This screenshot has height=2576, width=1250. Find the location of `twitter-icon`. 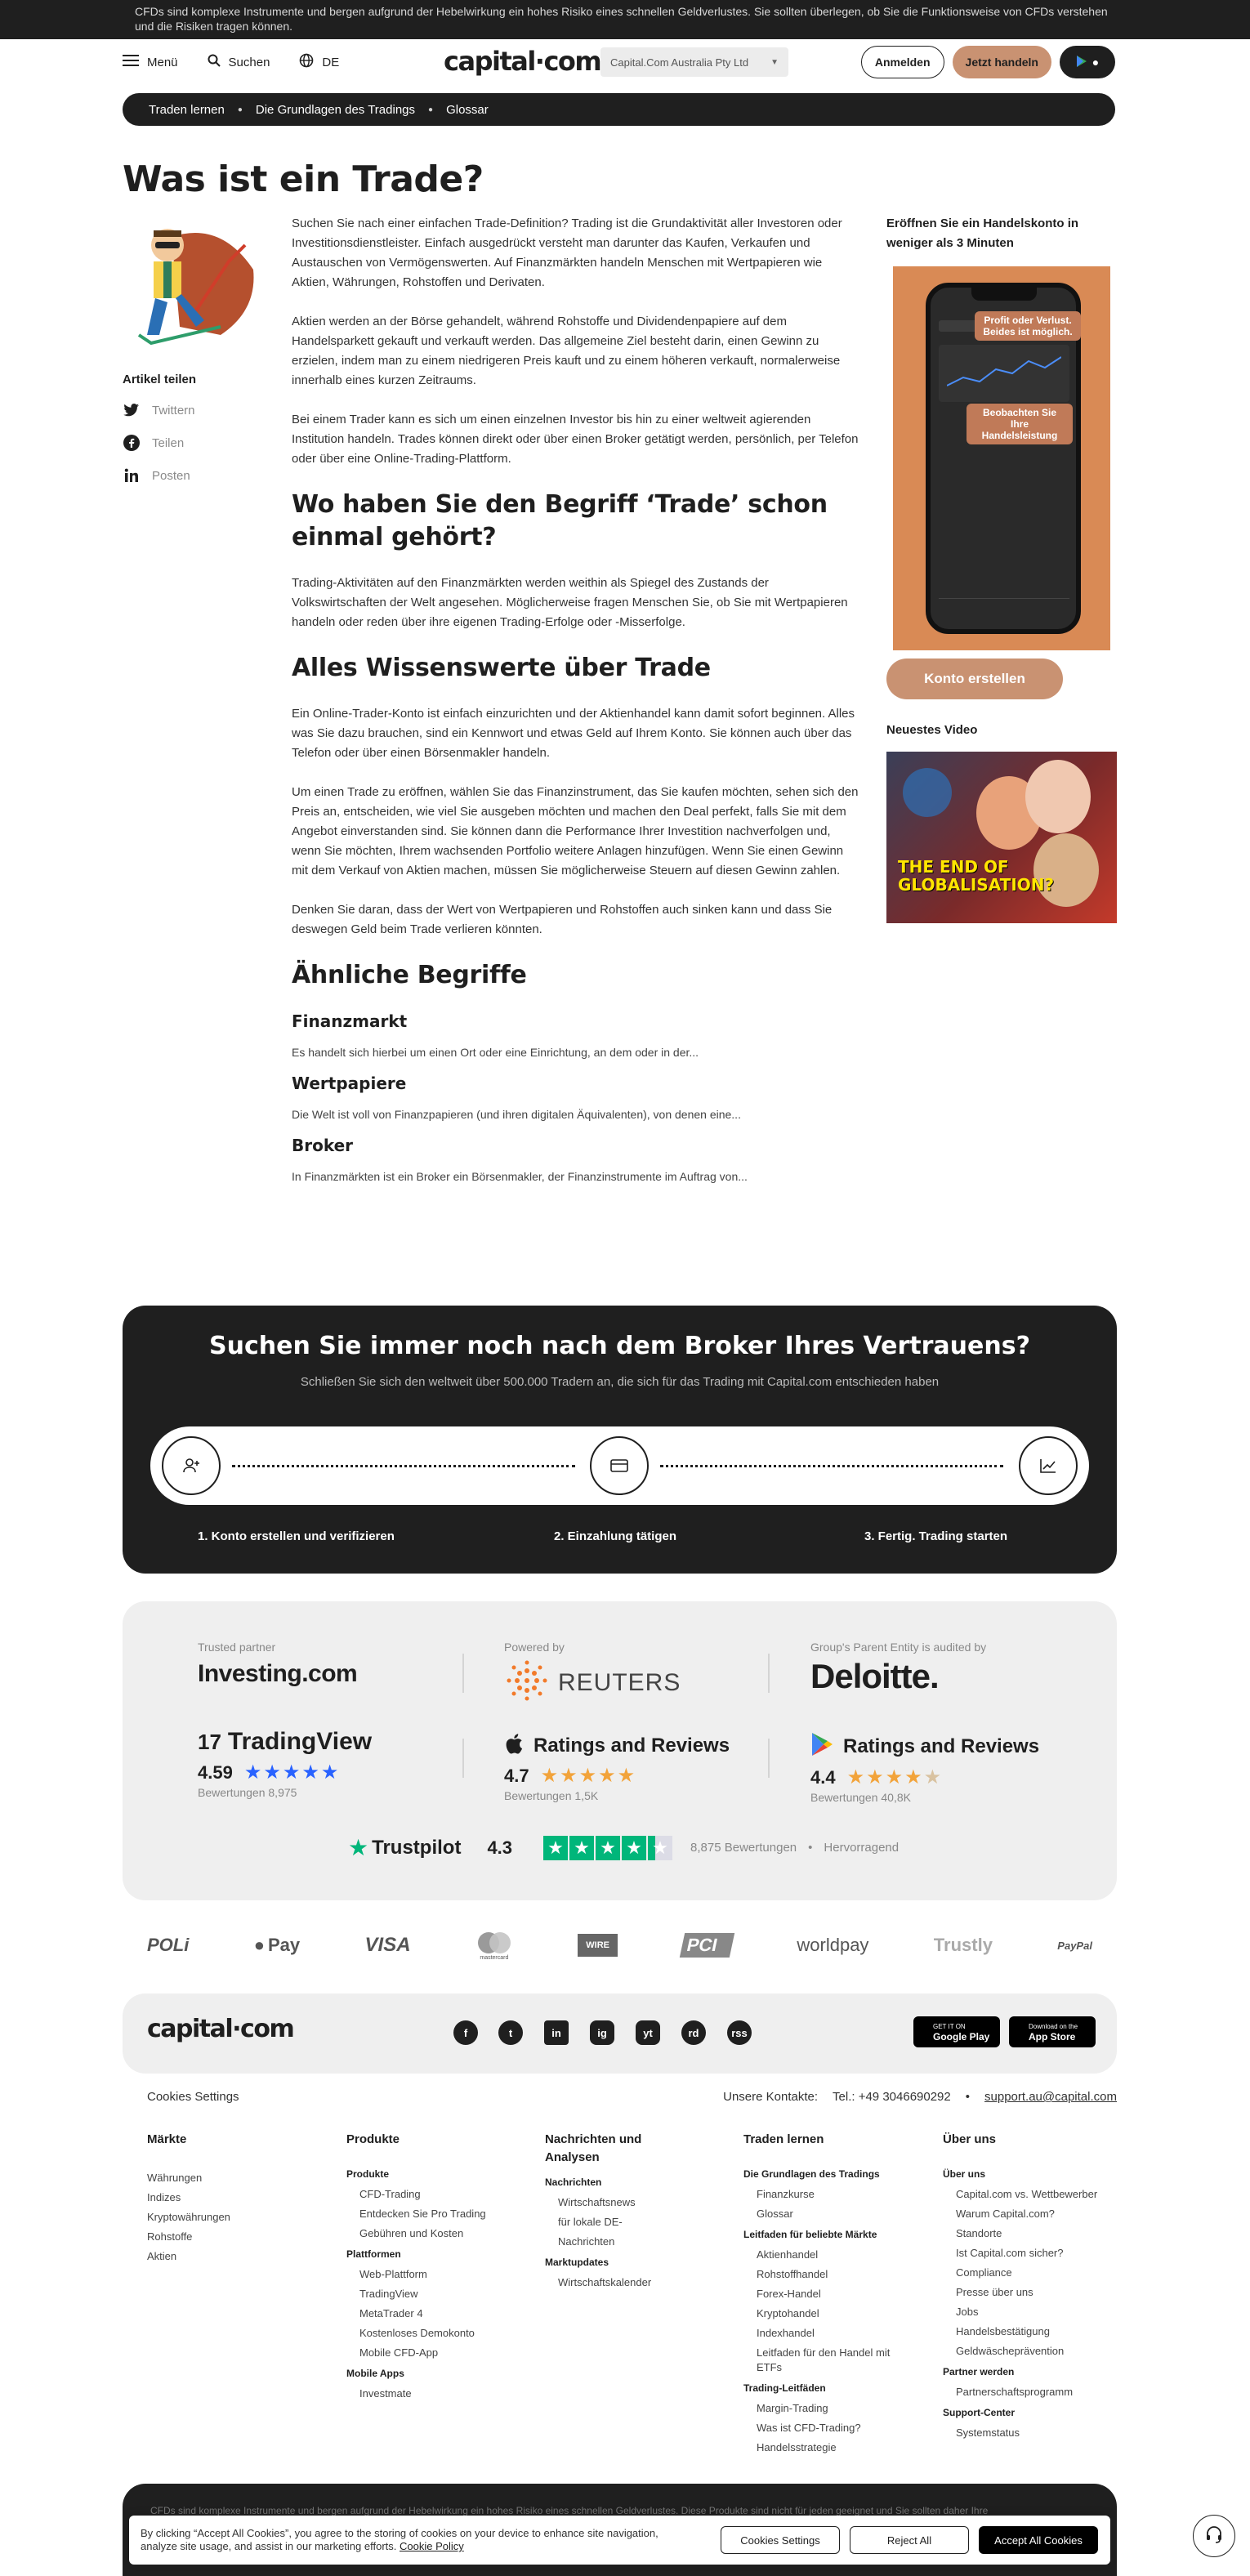

twitter-icon is located at coordinates (132, 410).